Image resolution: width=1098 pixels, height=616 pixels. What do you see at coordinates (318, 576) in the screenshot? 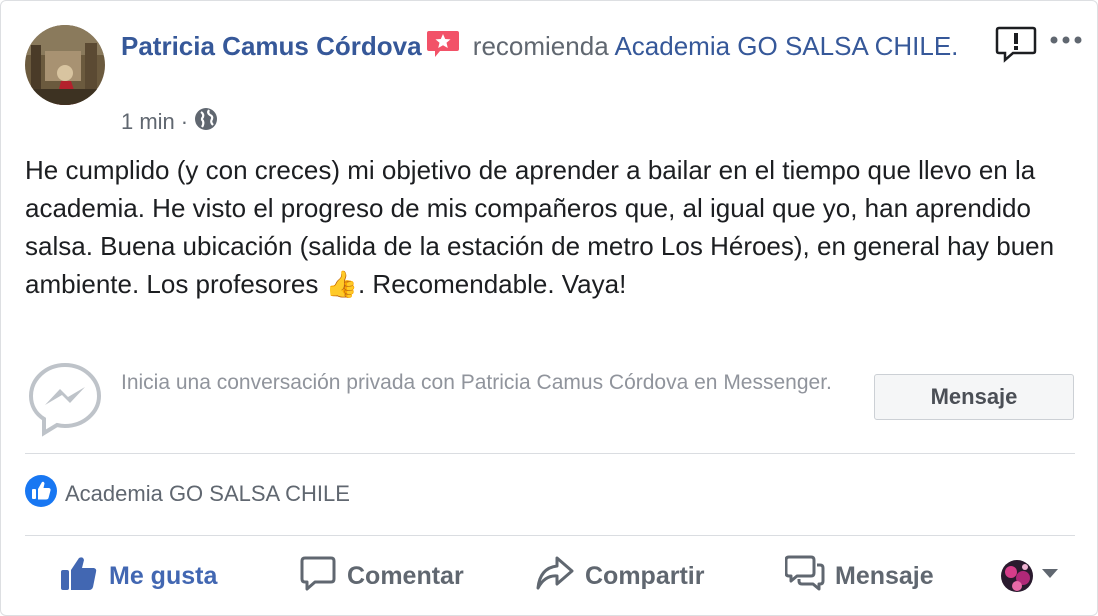
I see `comment-icon` at bounding box center [318, 576].